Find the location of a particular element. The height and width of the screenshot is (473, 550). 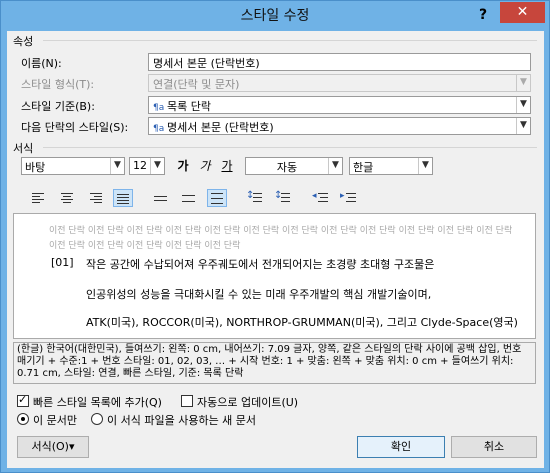

name-label: 이름(N): is located at coordinates (41, 63).